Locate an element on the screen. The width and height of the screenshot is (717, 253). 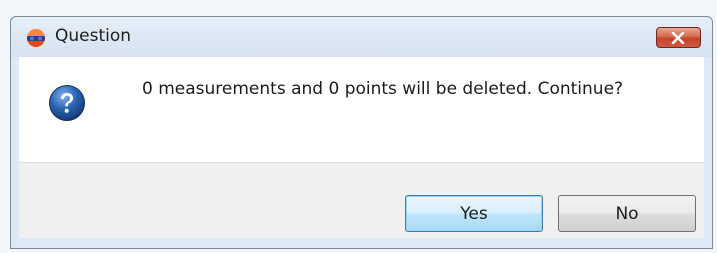
close-button is located at coordinates (678, 37).